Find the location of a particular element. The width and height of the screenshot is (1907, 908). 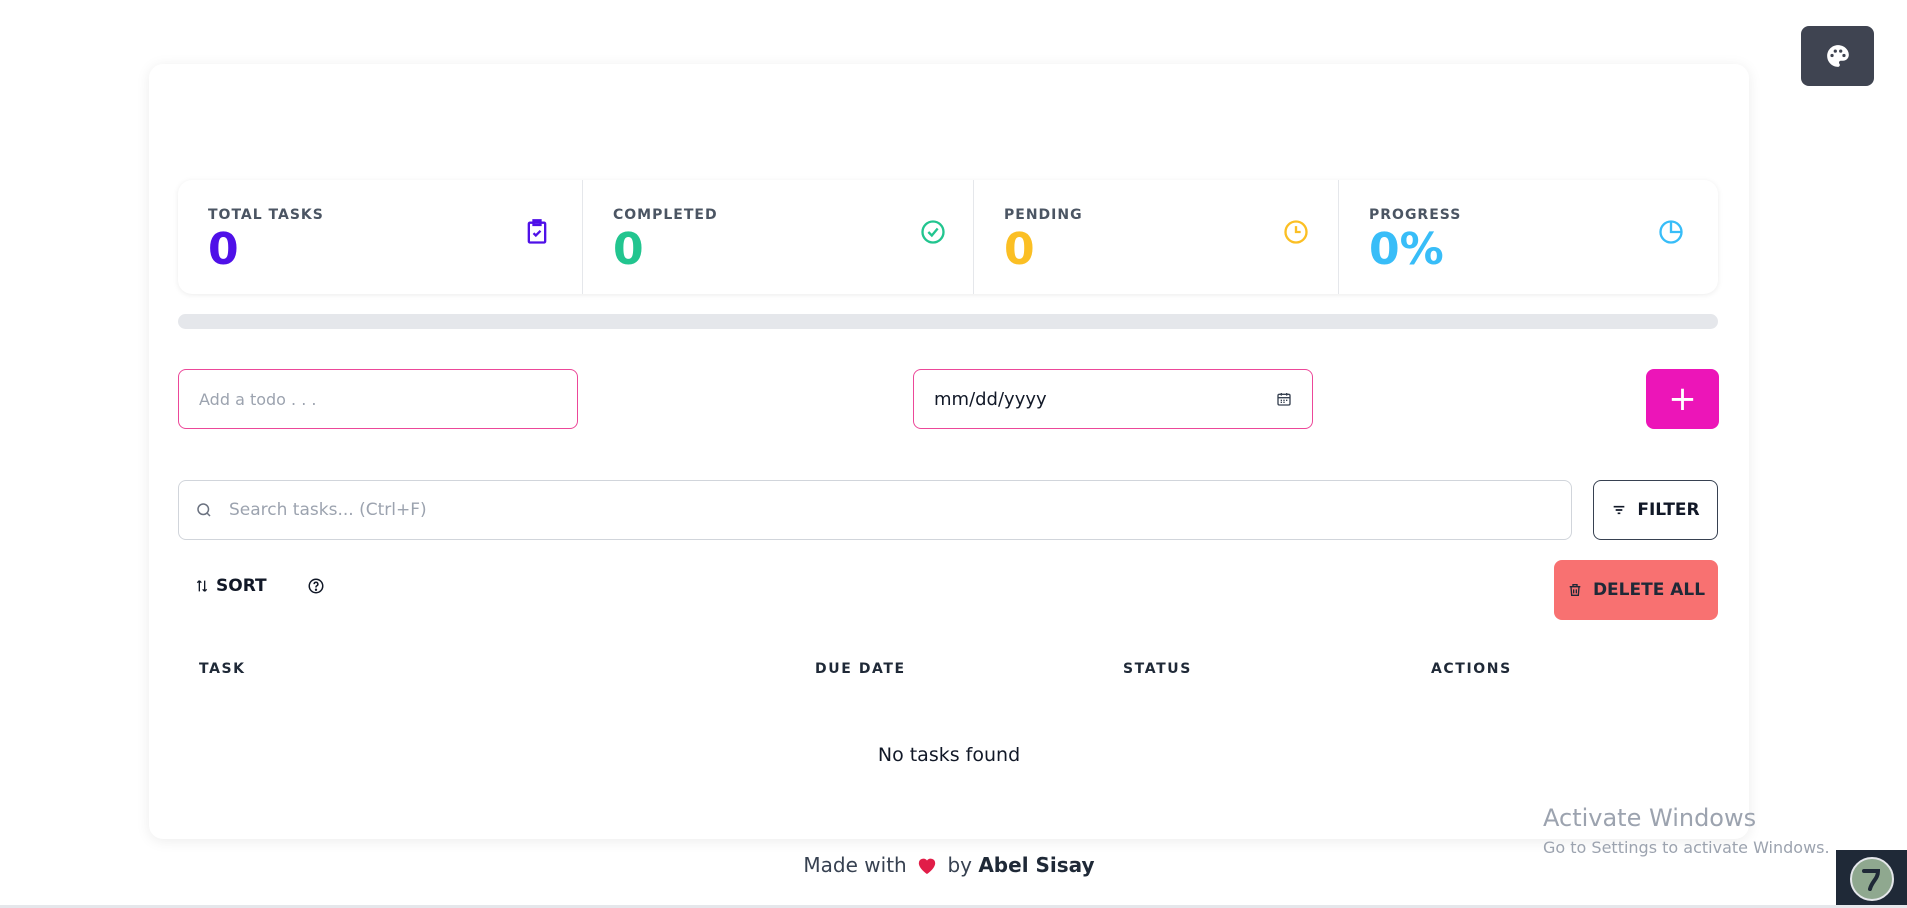

stat-title: TOTAL TASKS is located at coordinates (266, 215).